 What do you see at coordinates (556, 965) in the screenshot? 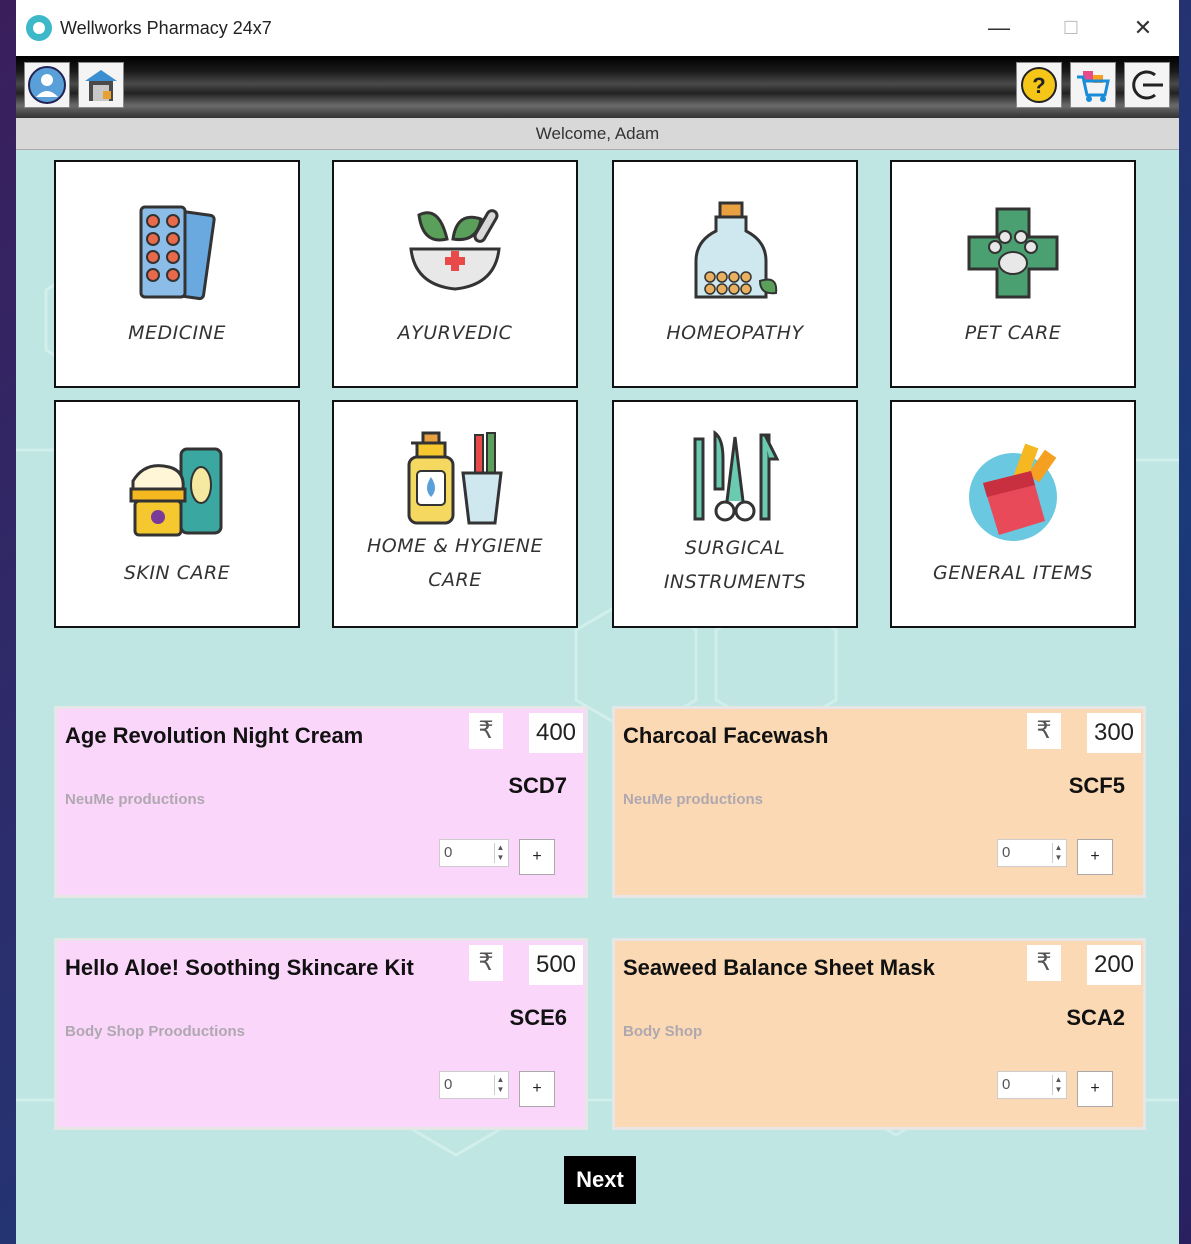
I see `product-price: 500` at bounding box center [556, 965].